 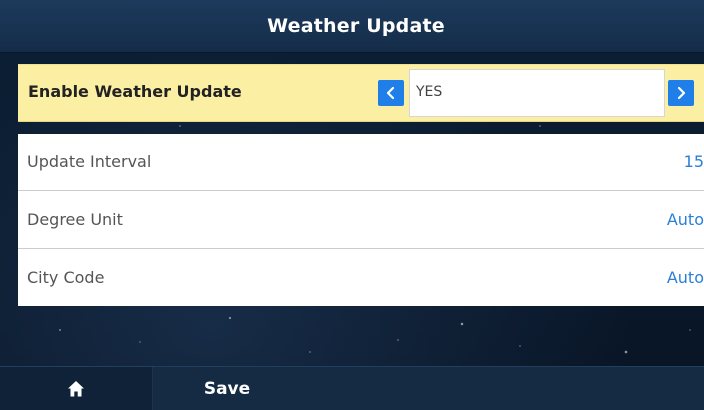 I want to click on city-code-value: Auto, so click(x=685, y=277).